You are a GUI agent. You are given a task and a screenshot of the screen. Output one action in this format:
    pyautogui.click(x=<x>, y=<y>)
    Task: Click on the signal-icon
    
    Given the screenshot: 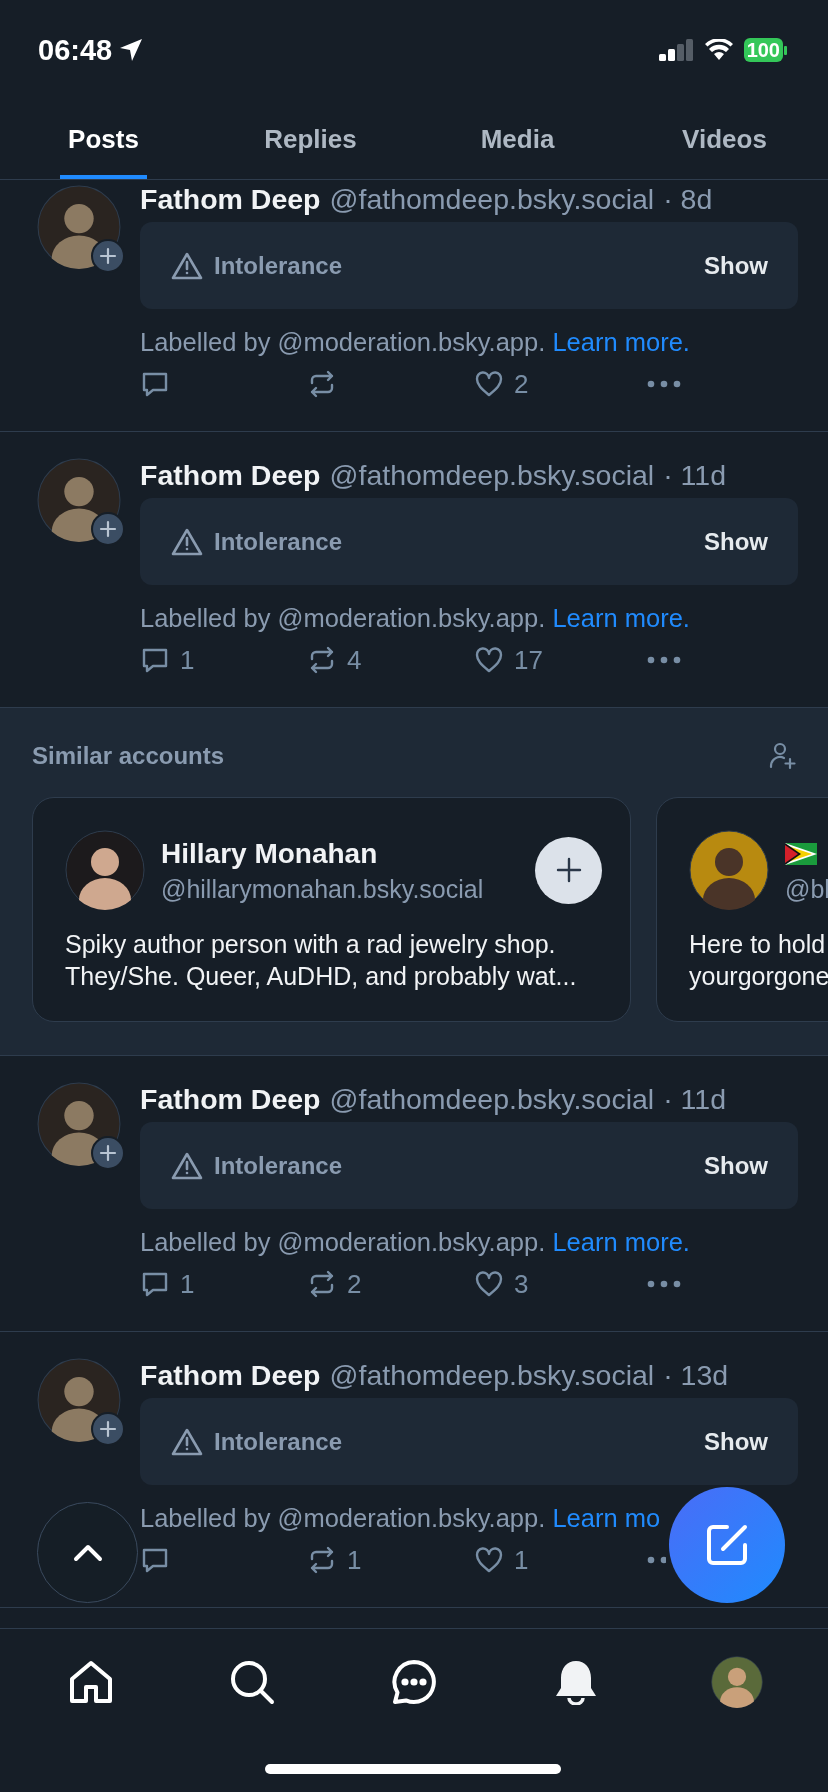 What is the action you would take?
    pyautogui.click(x=675, y=50)
    